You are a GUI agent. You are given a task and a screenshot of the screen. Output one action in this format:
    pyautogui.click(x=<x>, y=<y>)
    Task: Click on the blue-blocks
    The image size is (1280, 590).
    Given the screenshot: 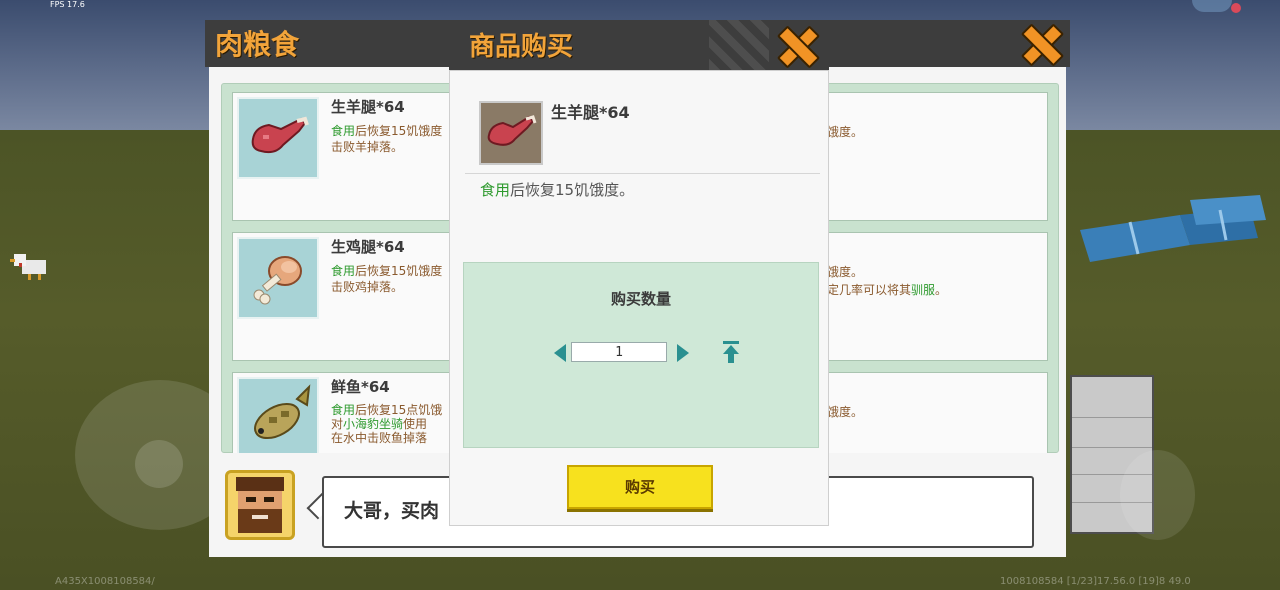 What is the action you would take?
    pyautogui.click(x=1173, y=228)
    